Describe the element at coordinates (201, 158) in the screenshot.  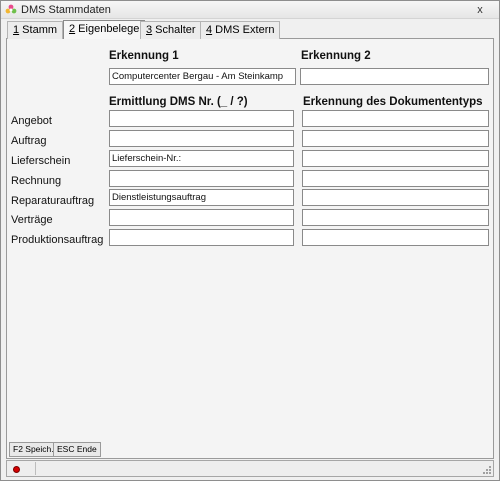
I see `dms-nr-input-lieferschein: Lieferschein-Nr.:` at that location.